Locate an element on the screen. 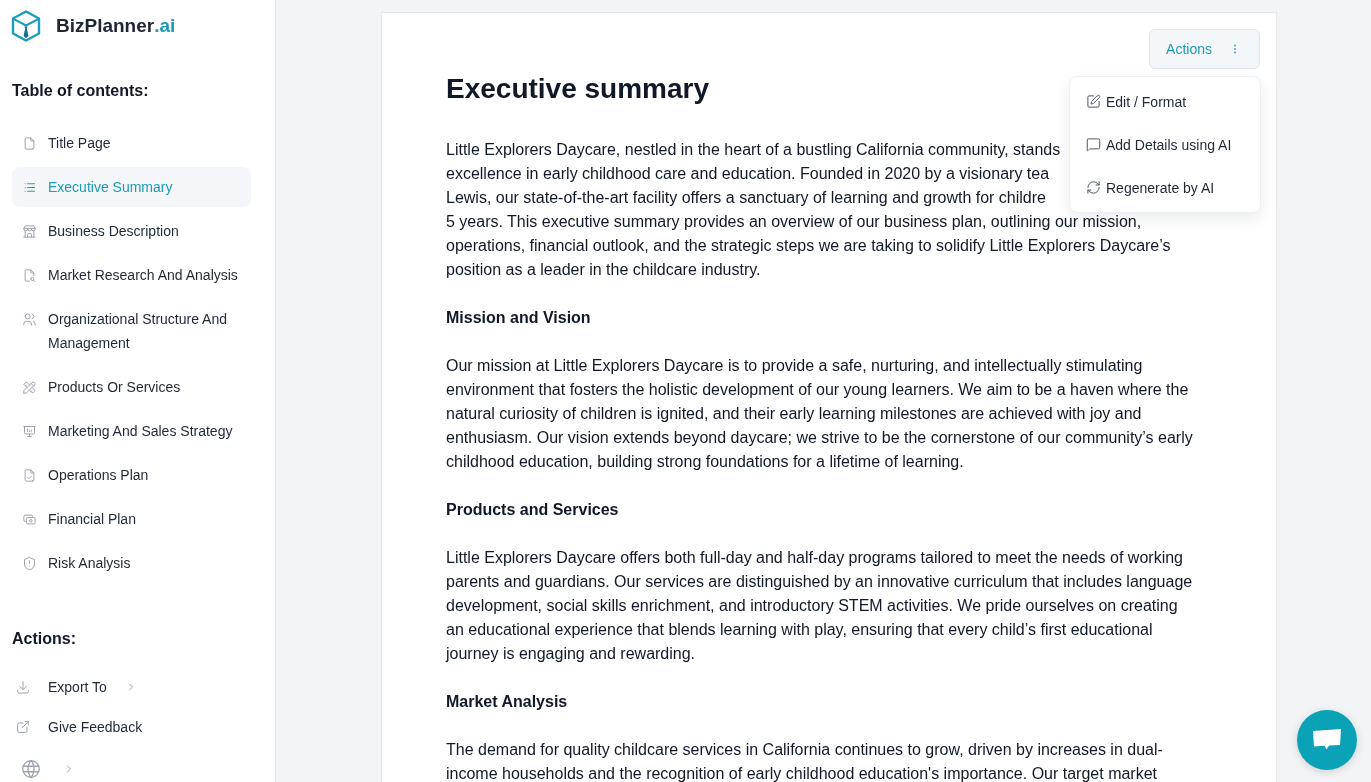 This screenshot has width=1371, height=782. section-heading: Mission and Vision is located at coordinates (518, 318).